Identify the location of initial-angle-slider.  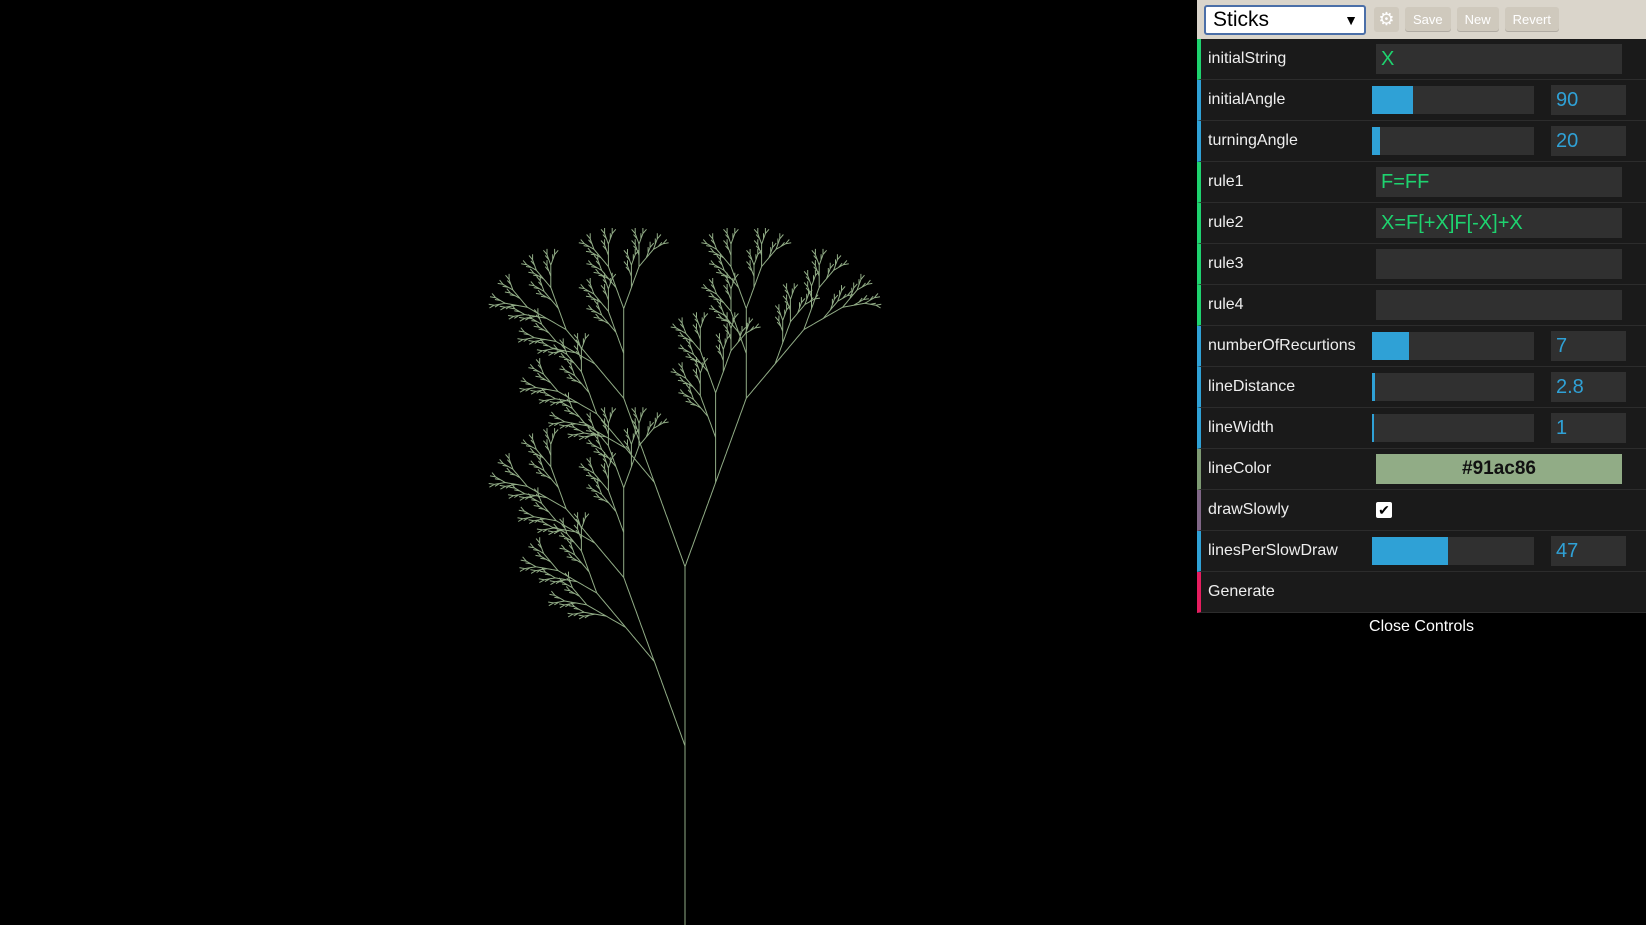
(1453, 100).